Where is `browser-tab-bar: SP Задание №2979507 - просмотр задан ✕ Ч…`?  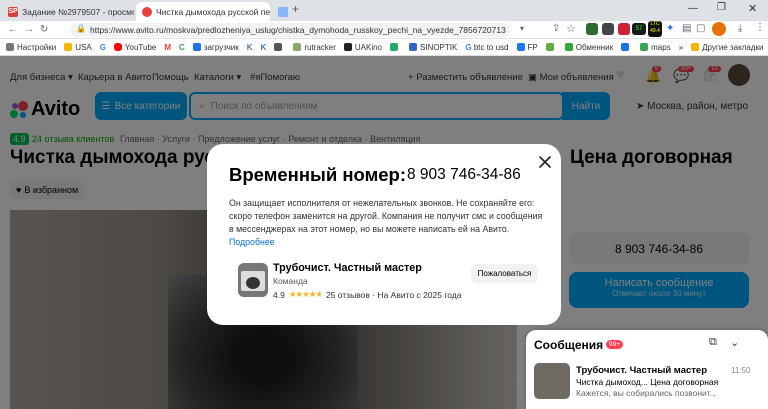 browser-tab-bar: SP Задание №2979507 - просмотр задан ✕ Ч… is located at coordinates (384, 10).